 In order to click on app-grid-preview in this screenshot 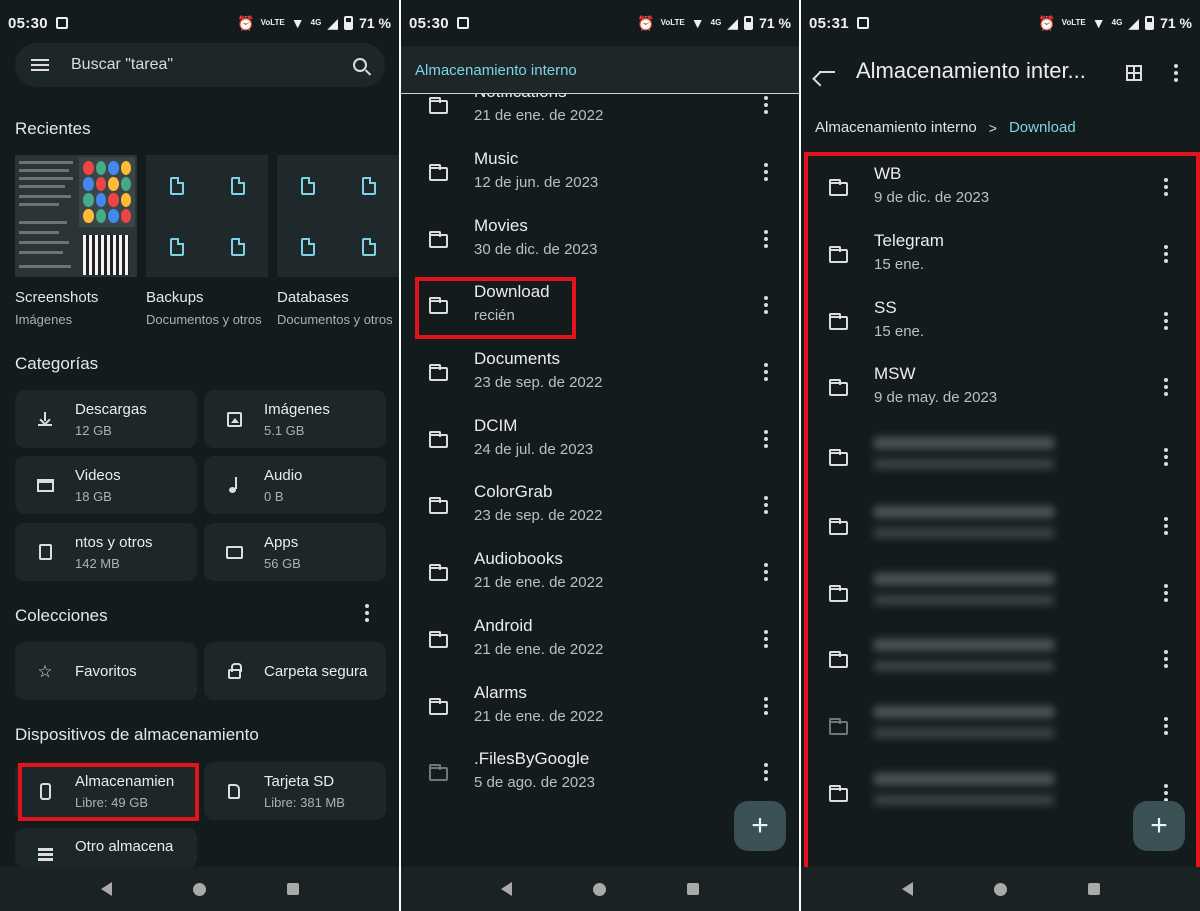, I will do `click(107, 192)`.